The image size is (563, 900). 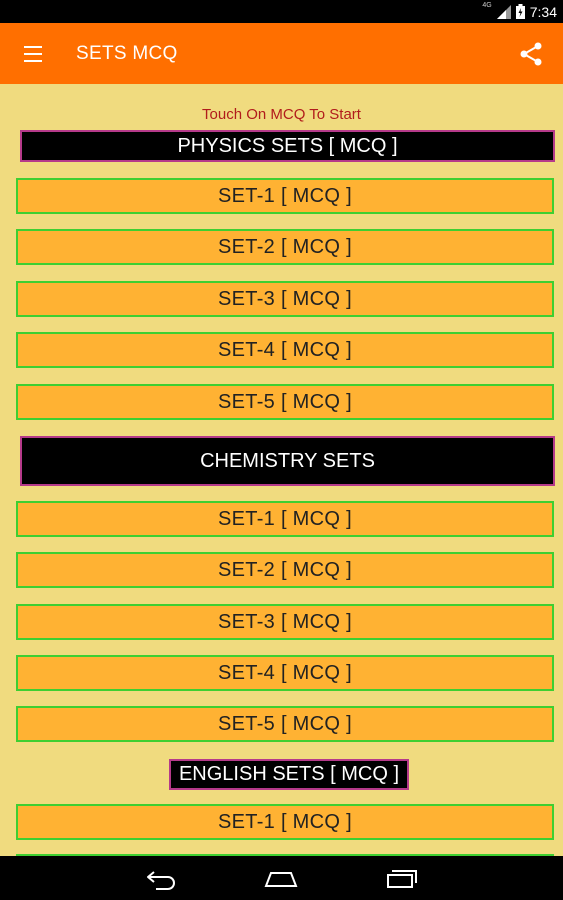 I want to click on home-icon, so click(x=281, y=878).